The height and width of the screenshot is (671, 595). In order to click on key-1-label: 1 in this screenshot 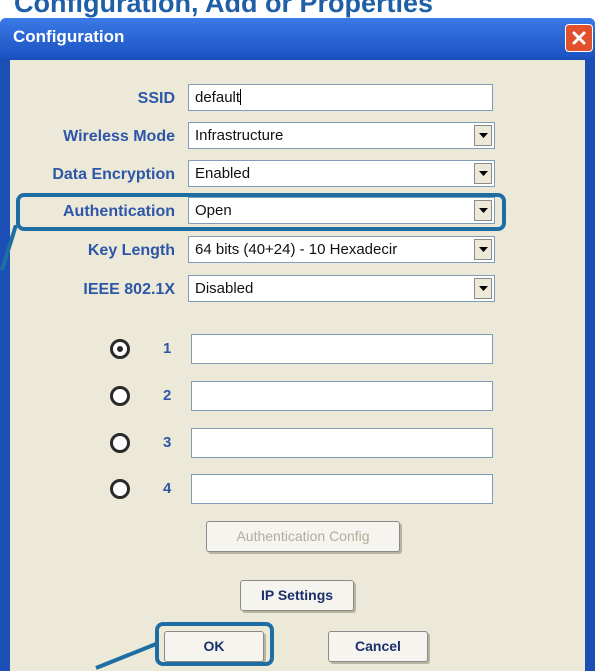, I will do `click(167, 348)`.